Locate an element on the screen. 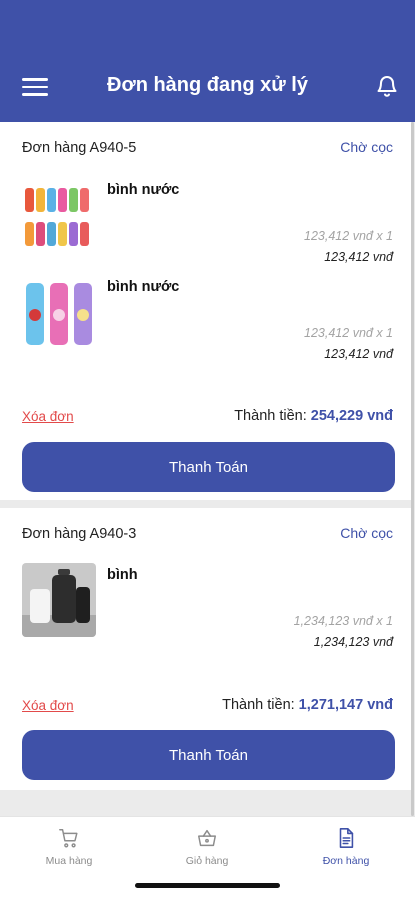 The image size is (415, 900). item-unit-price: 1,234,123 vnđ x 1 is located at coordinates (343, 621).